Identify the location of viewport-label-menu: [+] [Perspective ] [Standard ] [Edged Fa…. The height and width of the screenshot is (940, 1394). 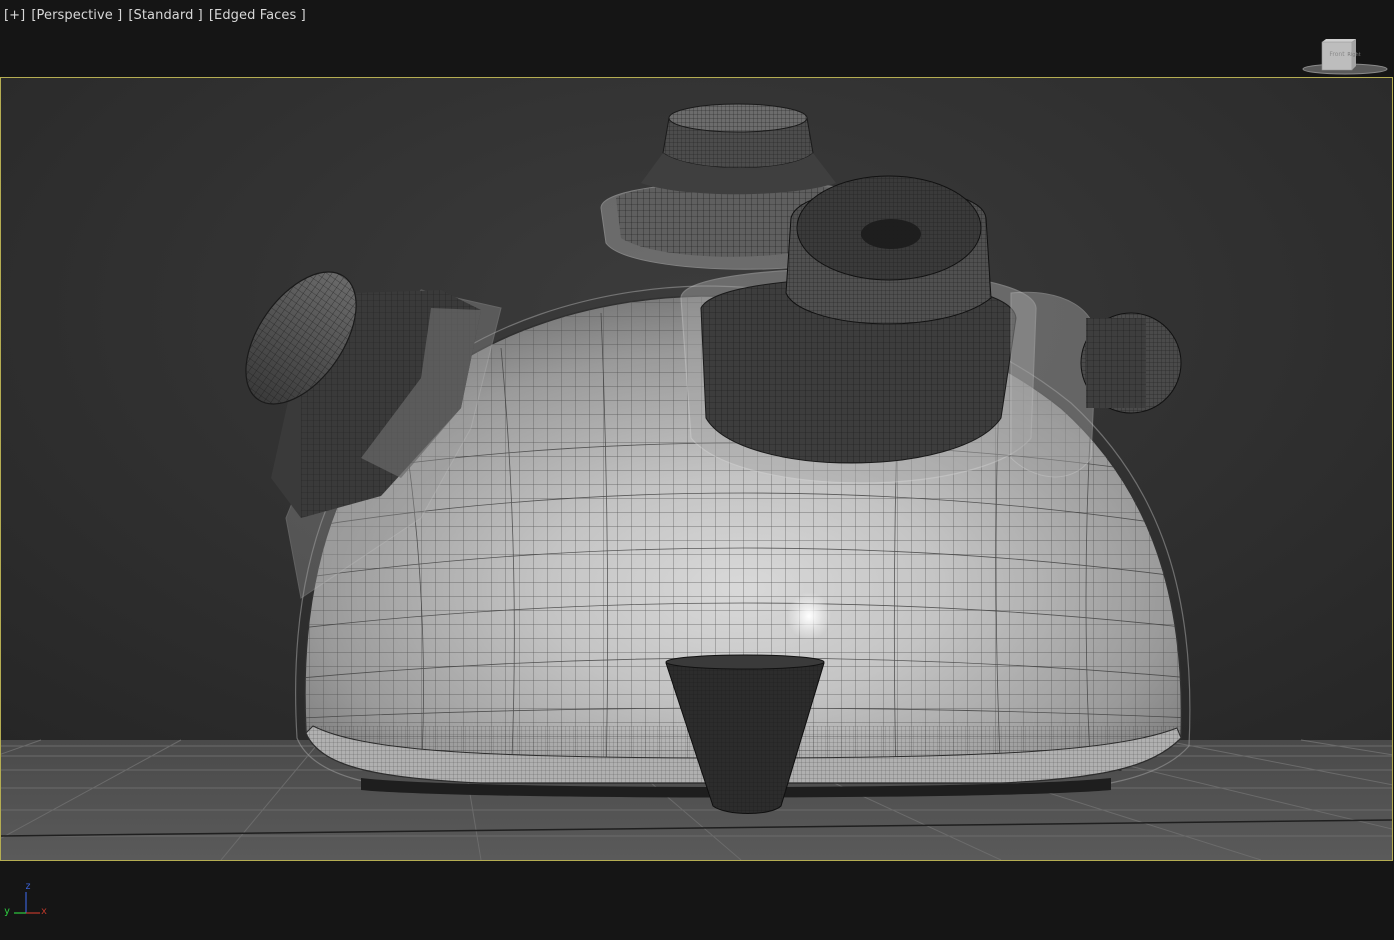
(155, 15).